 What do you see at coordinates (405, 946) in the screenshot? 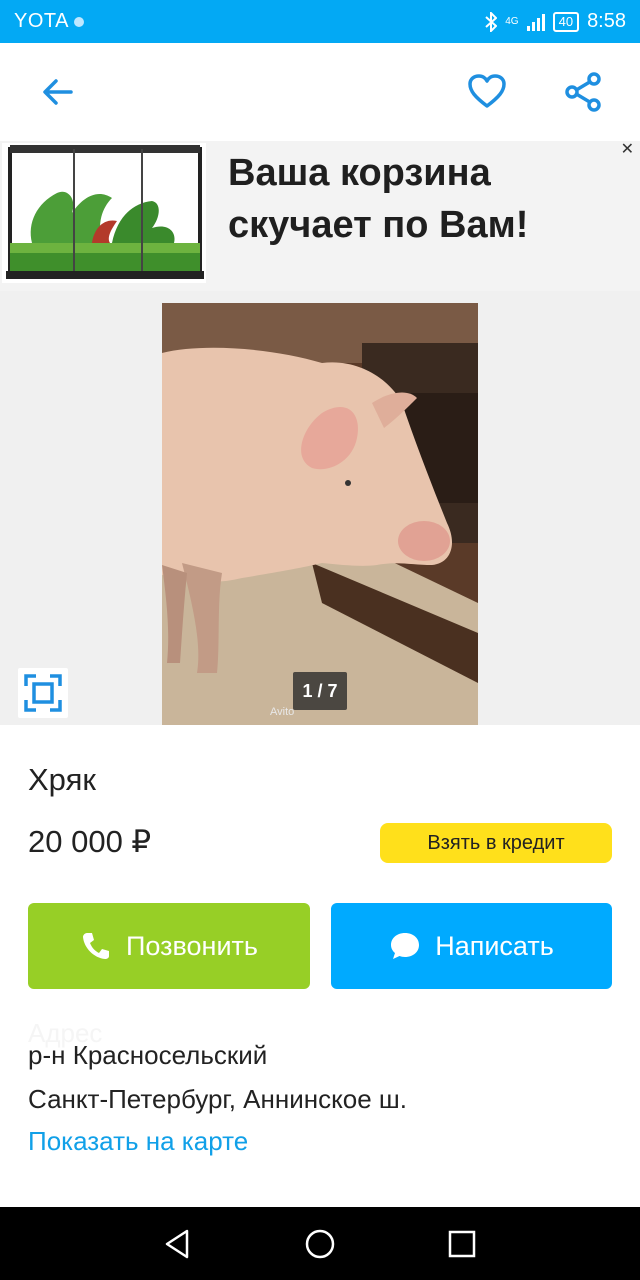
I see `chat-bubble-icon` at bounding box center [405, 946].